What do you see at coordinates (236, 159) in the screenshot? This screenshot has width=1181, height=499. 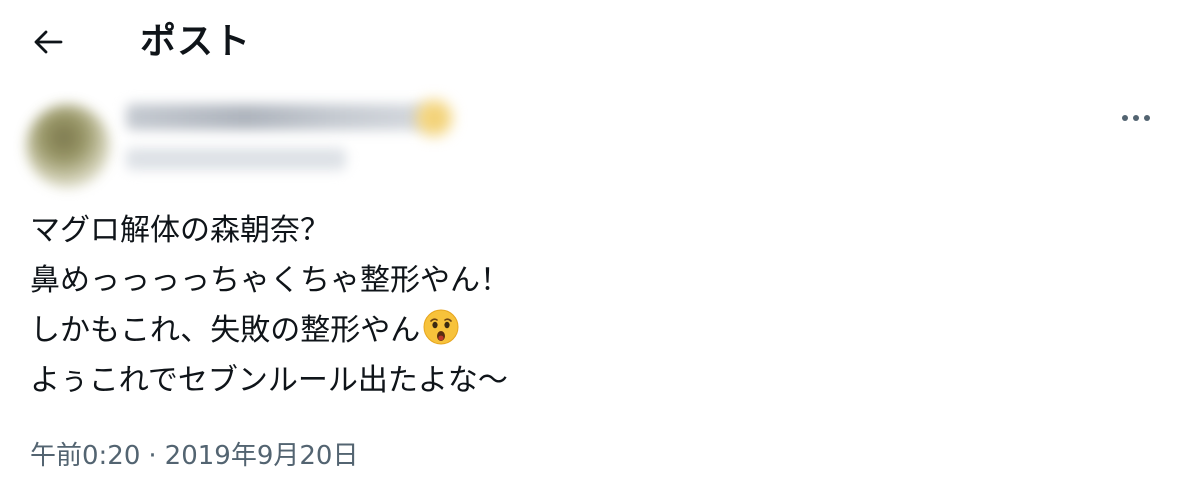 I see `author-handle: @██████████` at bounding box center [236, 159].